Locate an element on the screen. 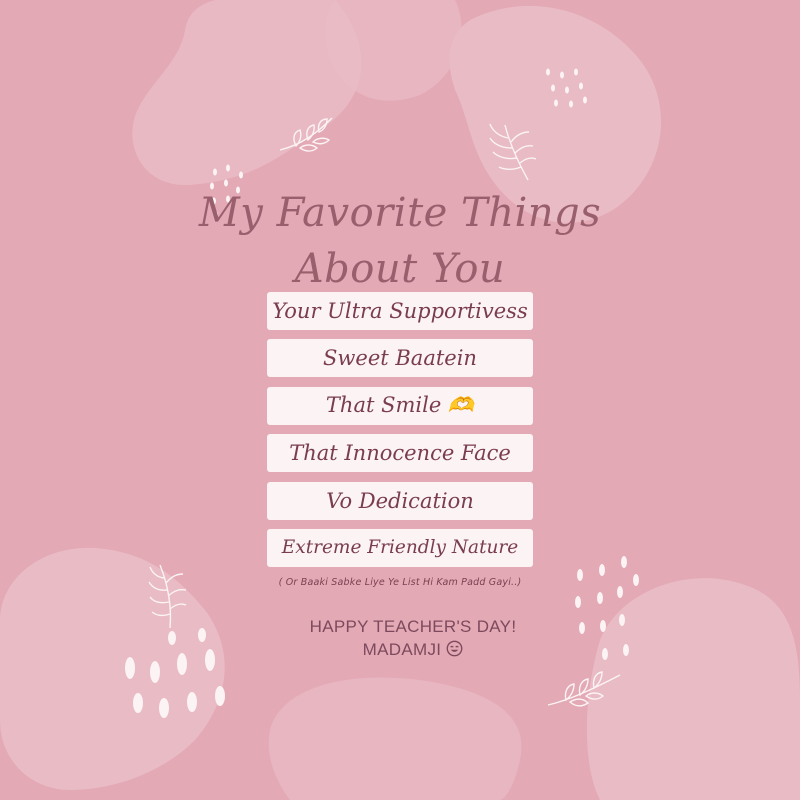 This screenshot has height=800, width=800. list-item: That Innocence Face is located at coordinates (400, 453).